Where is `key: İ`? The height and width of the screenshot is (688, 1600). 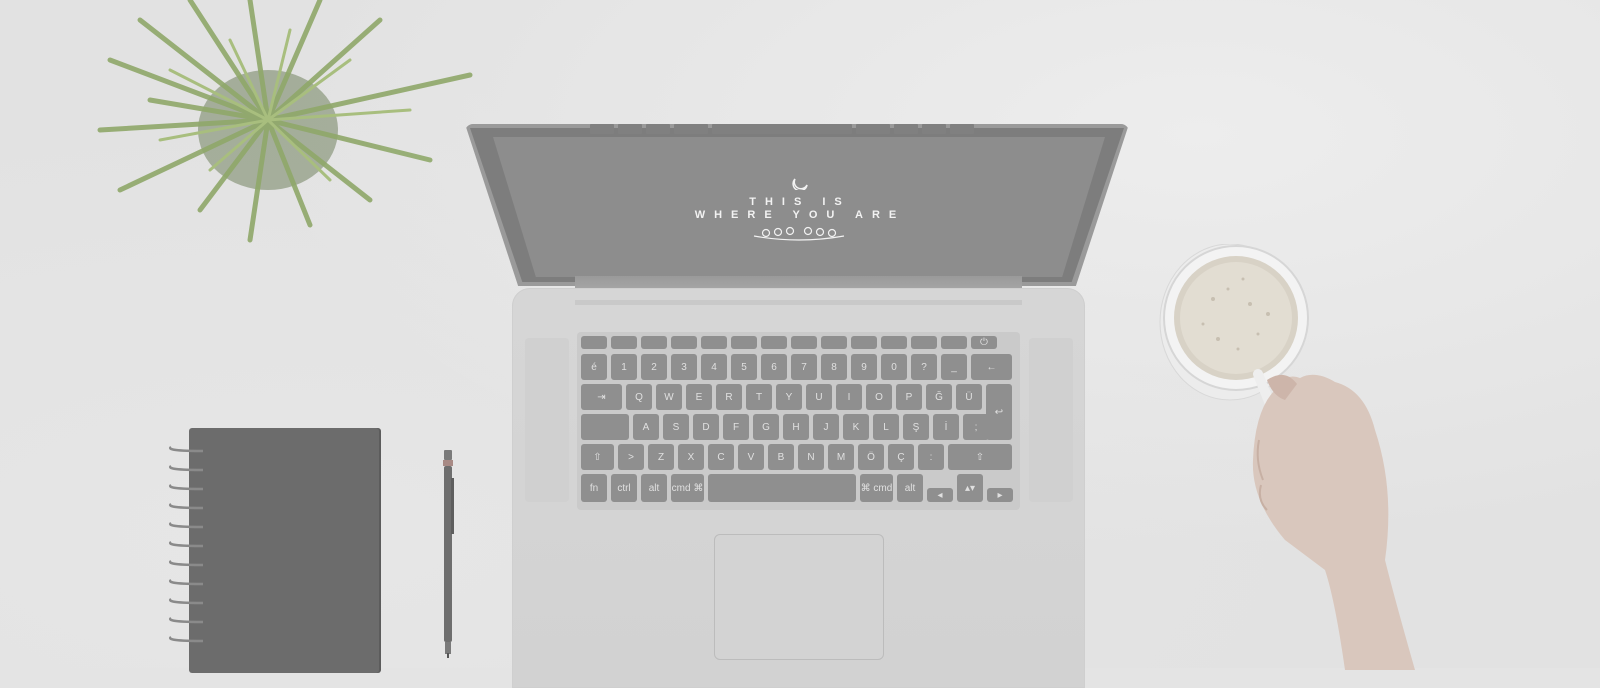 key: İ is located at coordinates (946, 427).